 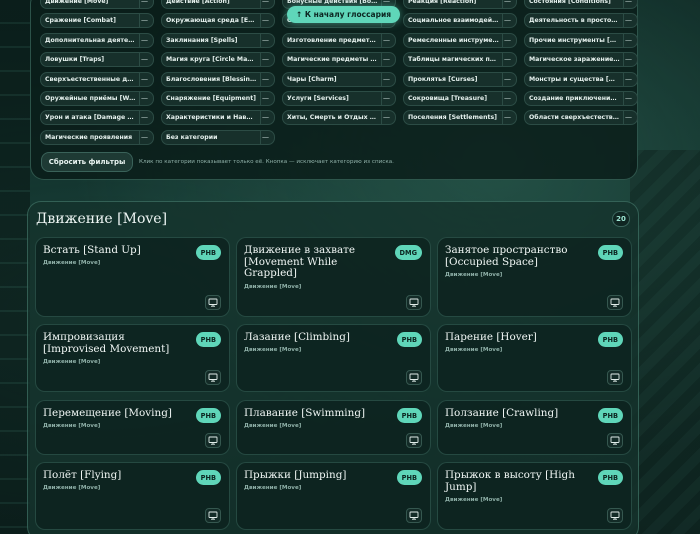 I want to click on category-chip: Ремесленные инструменты —, so click(x=460, y=40).